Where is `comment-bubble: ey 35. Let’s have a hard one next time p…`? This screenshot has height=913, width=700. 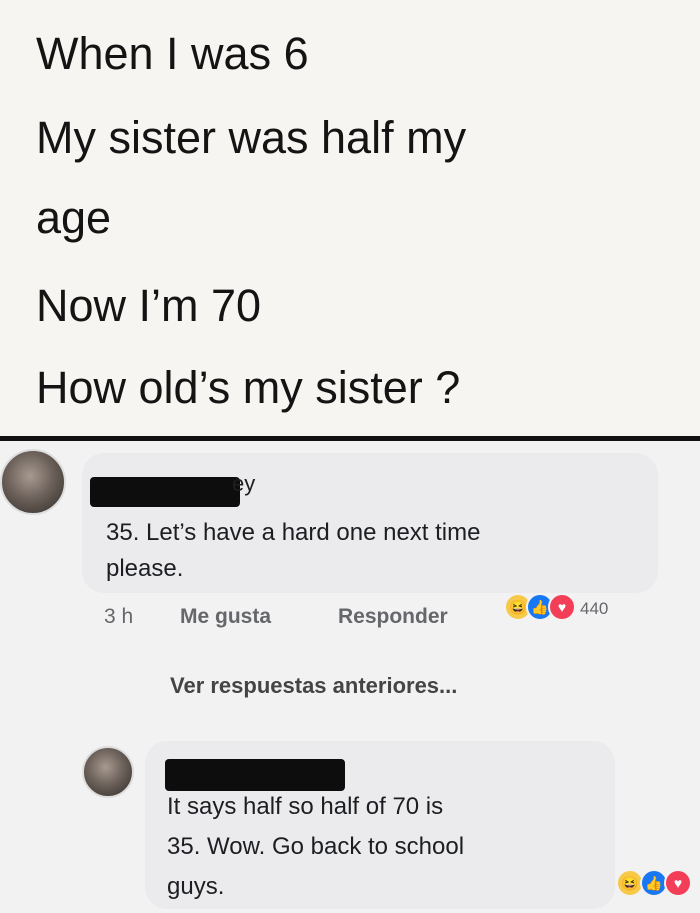 comment-bubble: ey 35. Let’s have a hard one next time p… is located at coordinates (370, 523).